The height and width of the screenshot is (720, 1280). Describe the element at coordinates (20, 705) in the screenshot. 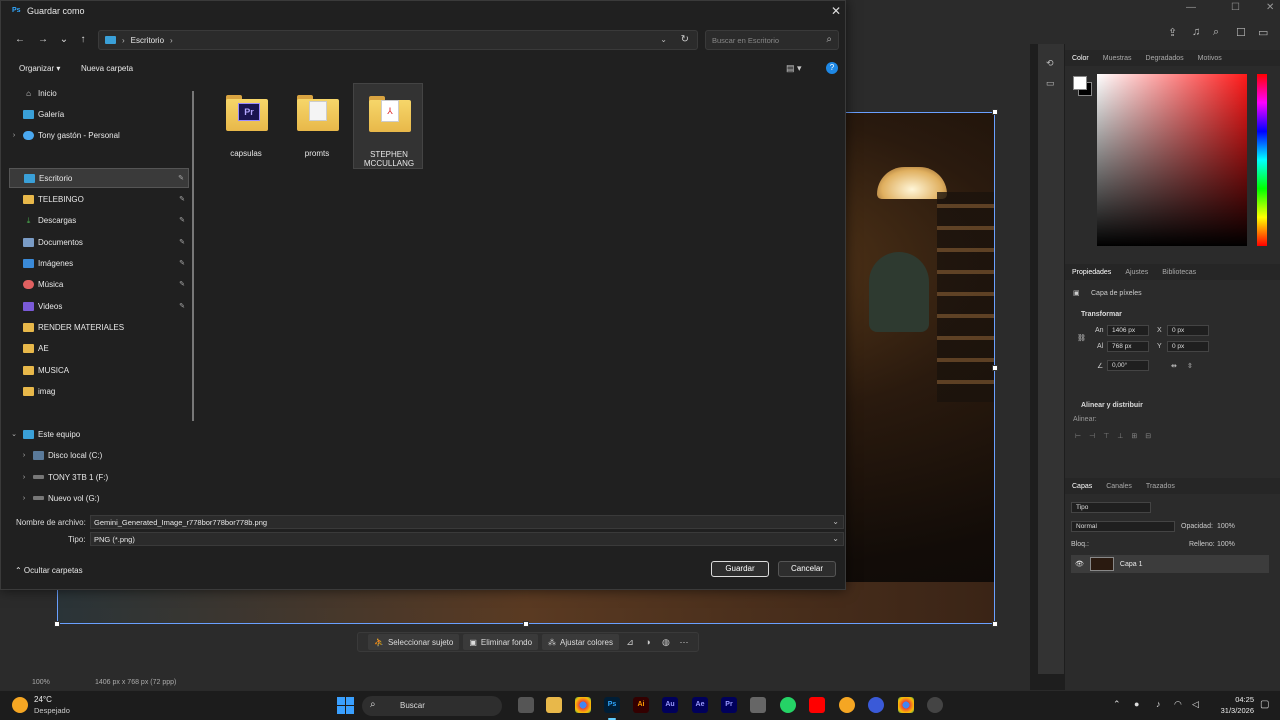

I see `weather-icon` at that location.